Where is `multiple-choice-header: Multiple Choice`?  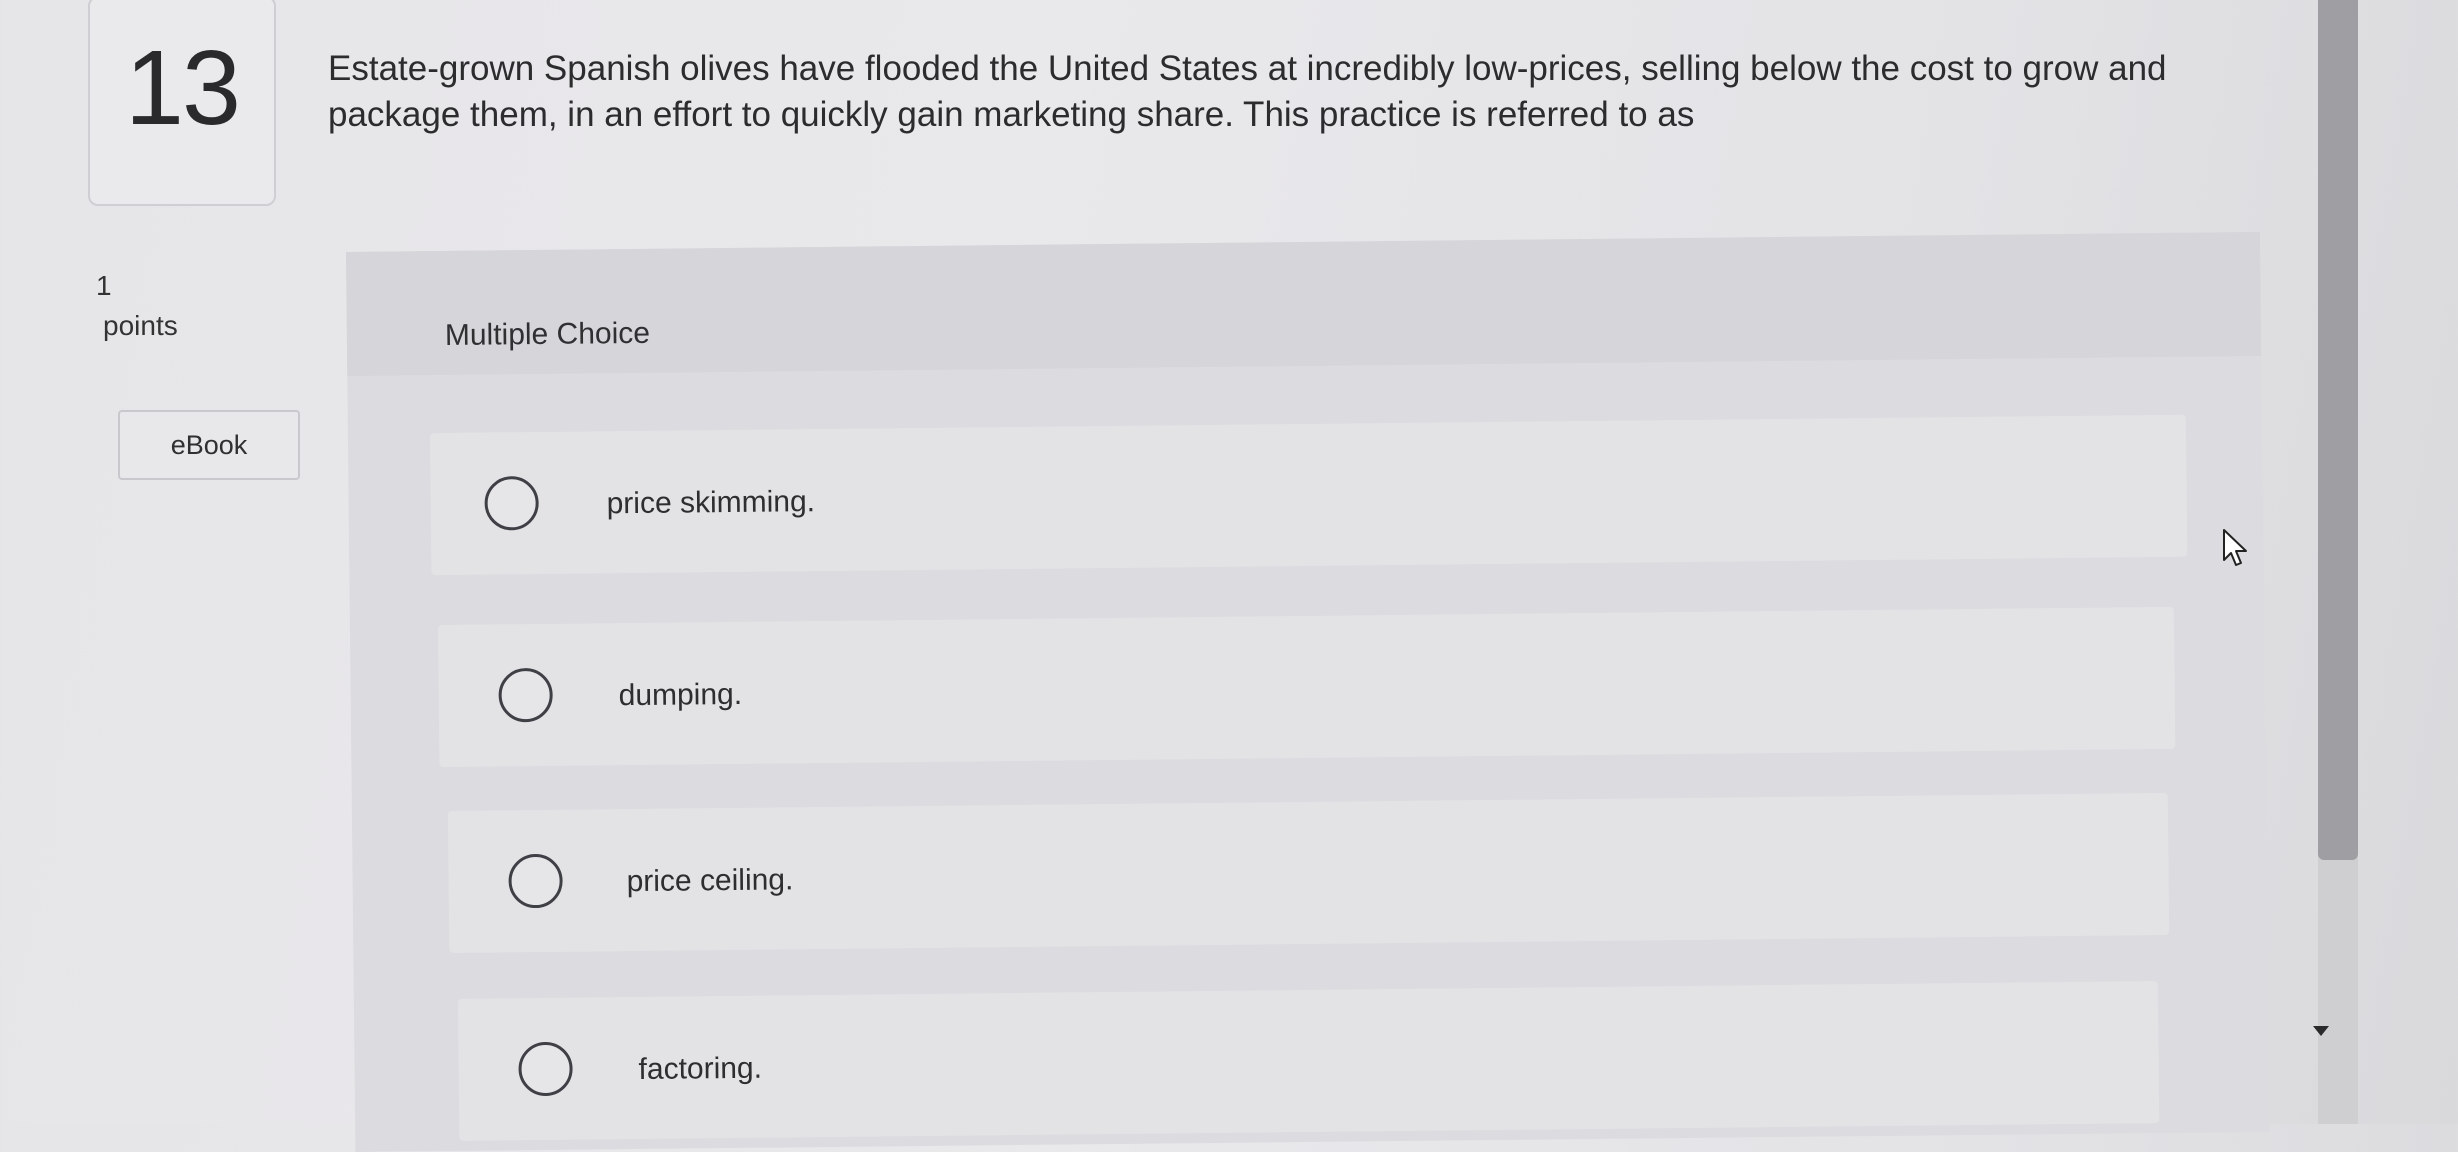
multiple-choice-header: Multiple Choice is located at coordinates (1304, 303).